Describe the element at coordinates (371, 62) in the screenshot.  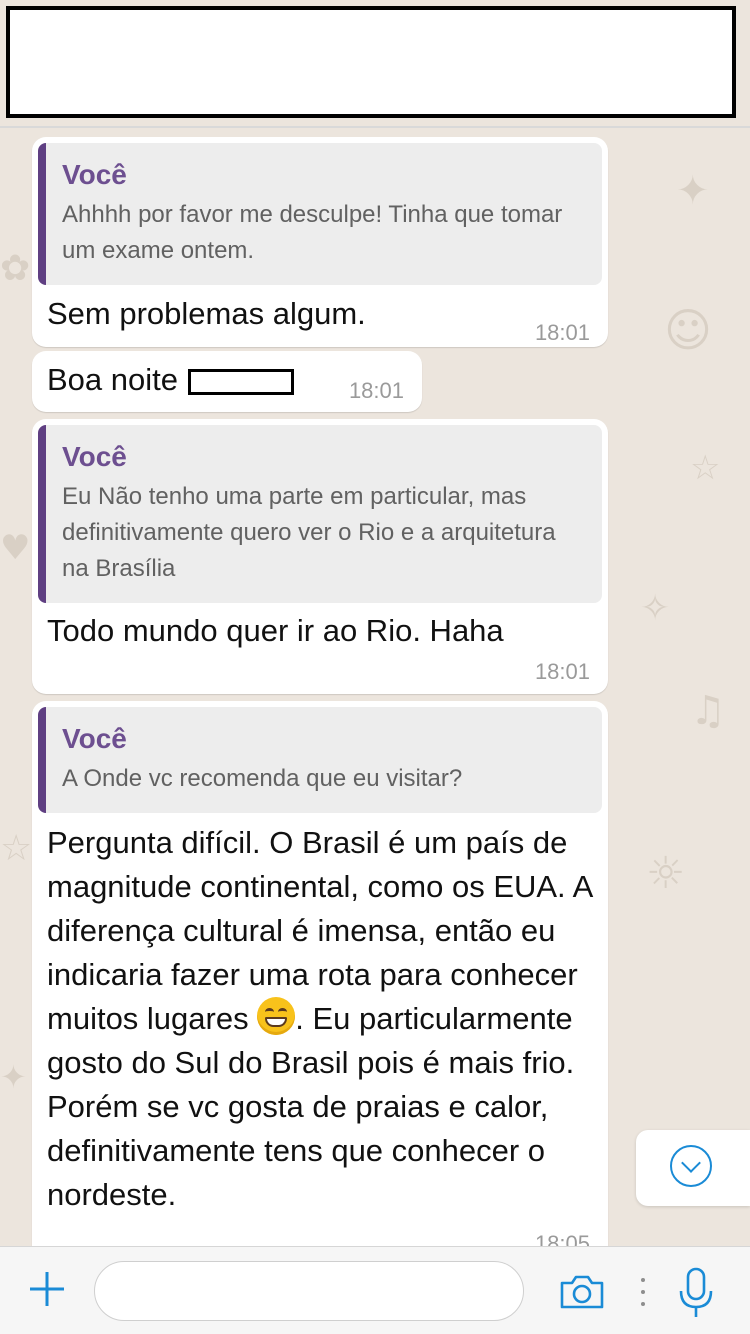
I see `redacted-header` at that location.